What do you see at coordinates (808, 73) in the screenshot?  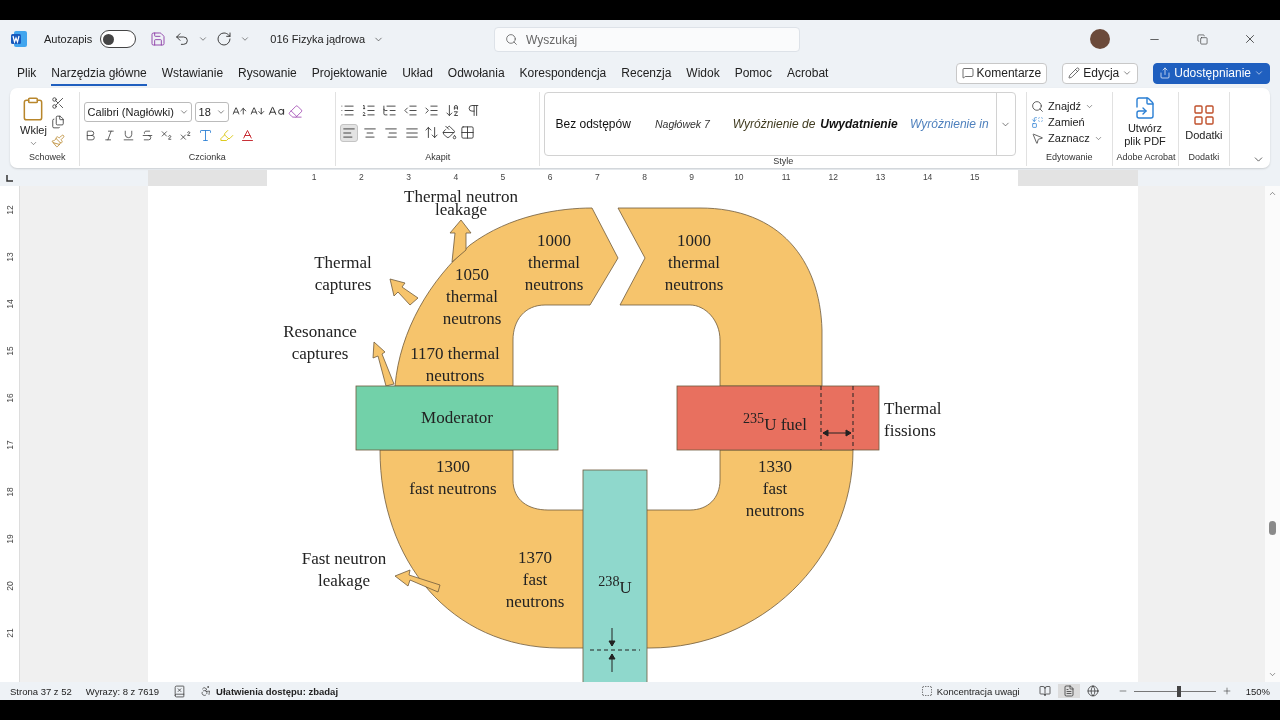 I see `menu-tab: Acrobat` at bounding box center [808, 73].